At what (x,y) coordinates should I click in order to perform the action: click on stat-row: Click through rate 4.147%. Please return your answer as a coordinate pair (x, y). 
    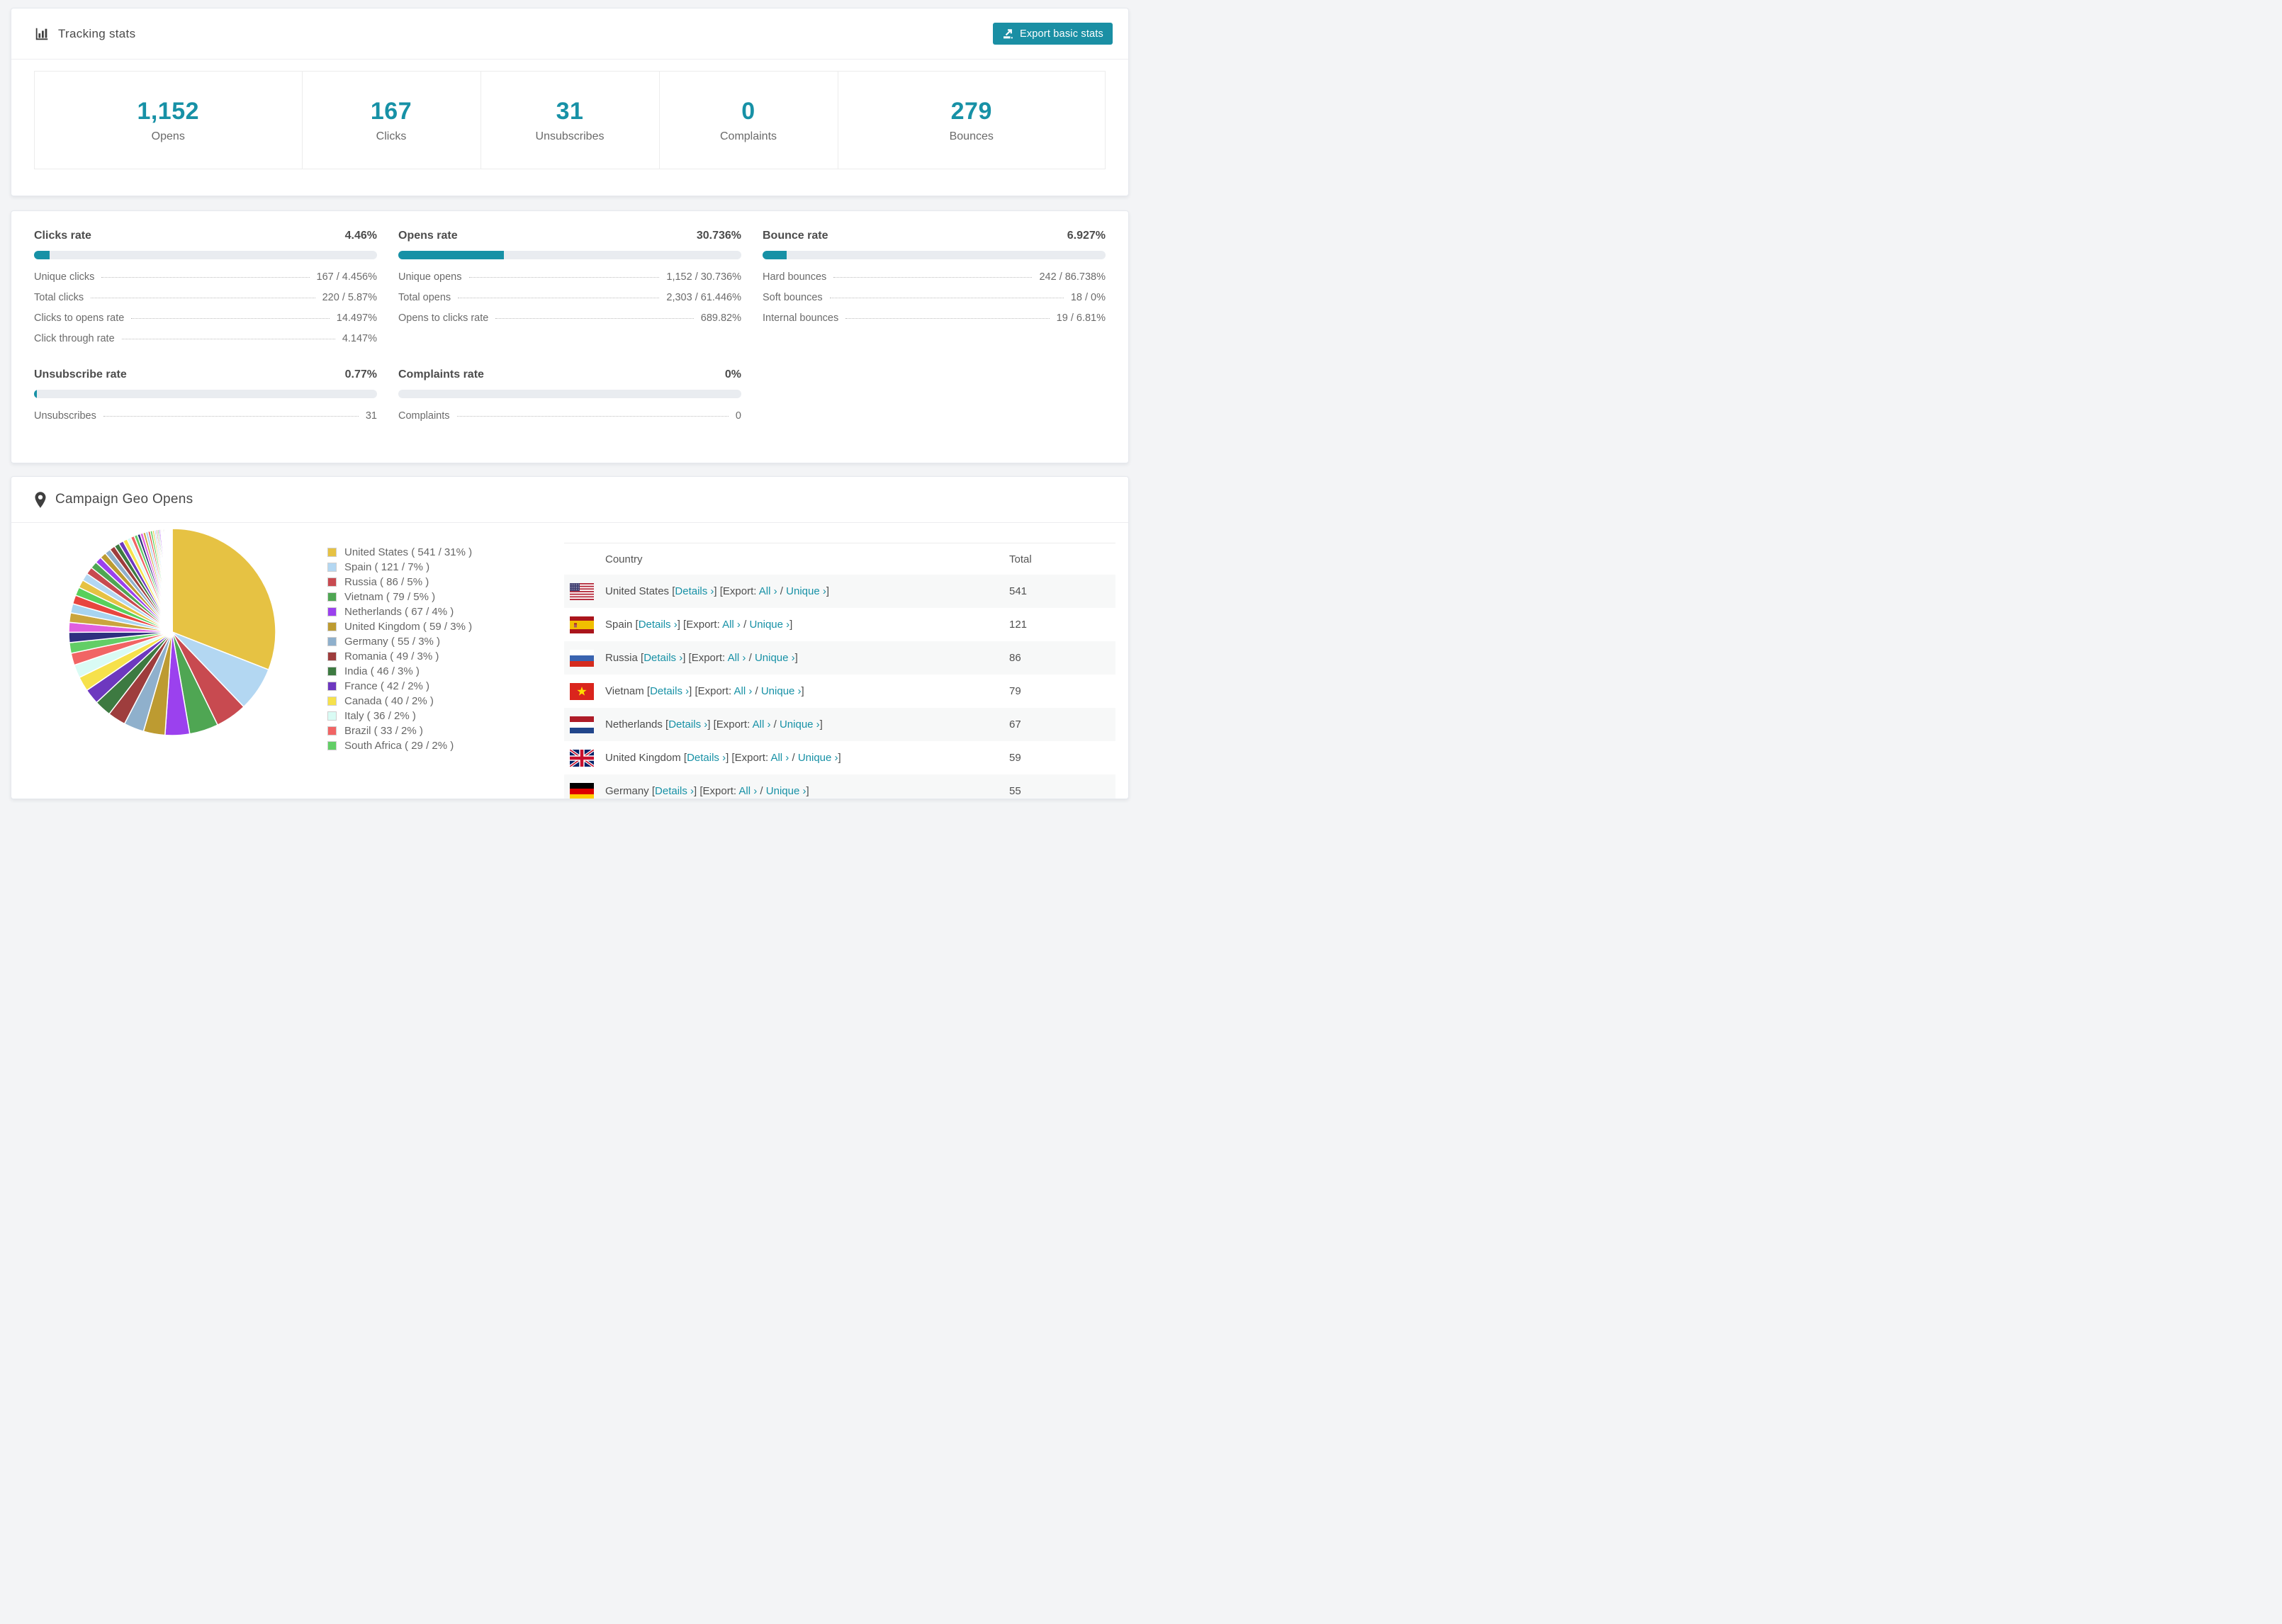
    Looking at the image, I should click on (206, 338).